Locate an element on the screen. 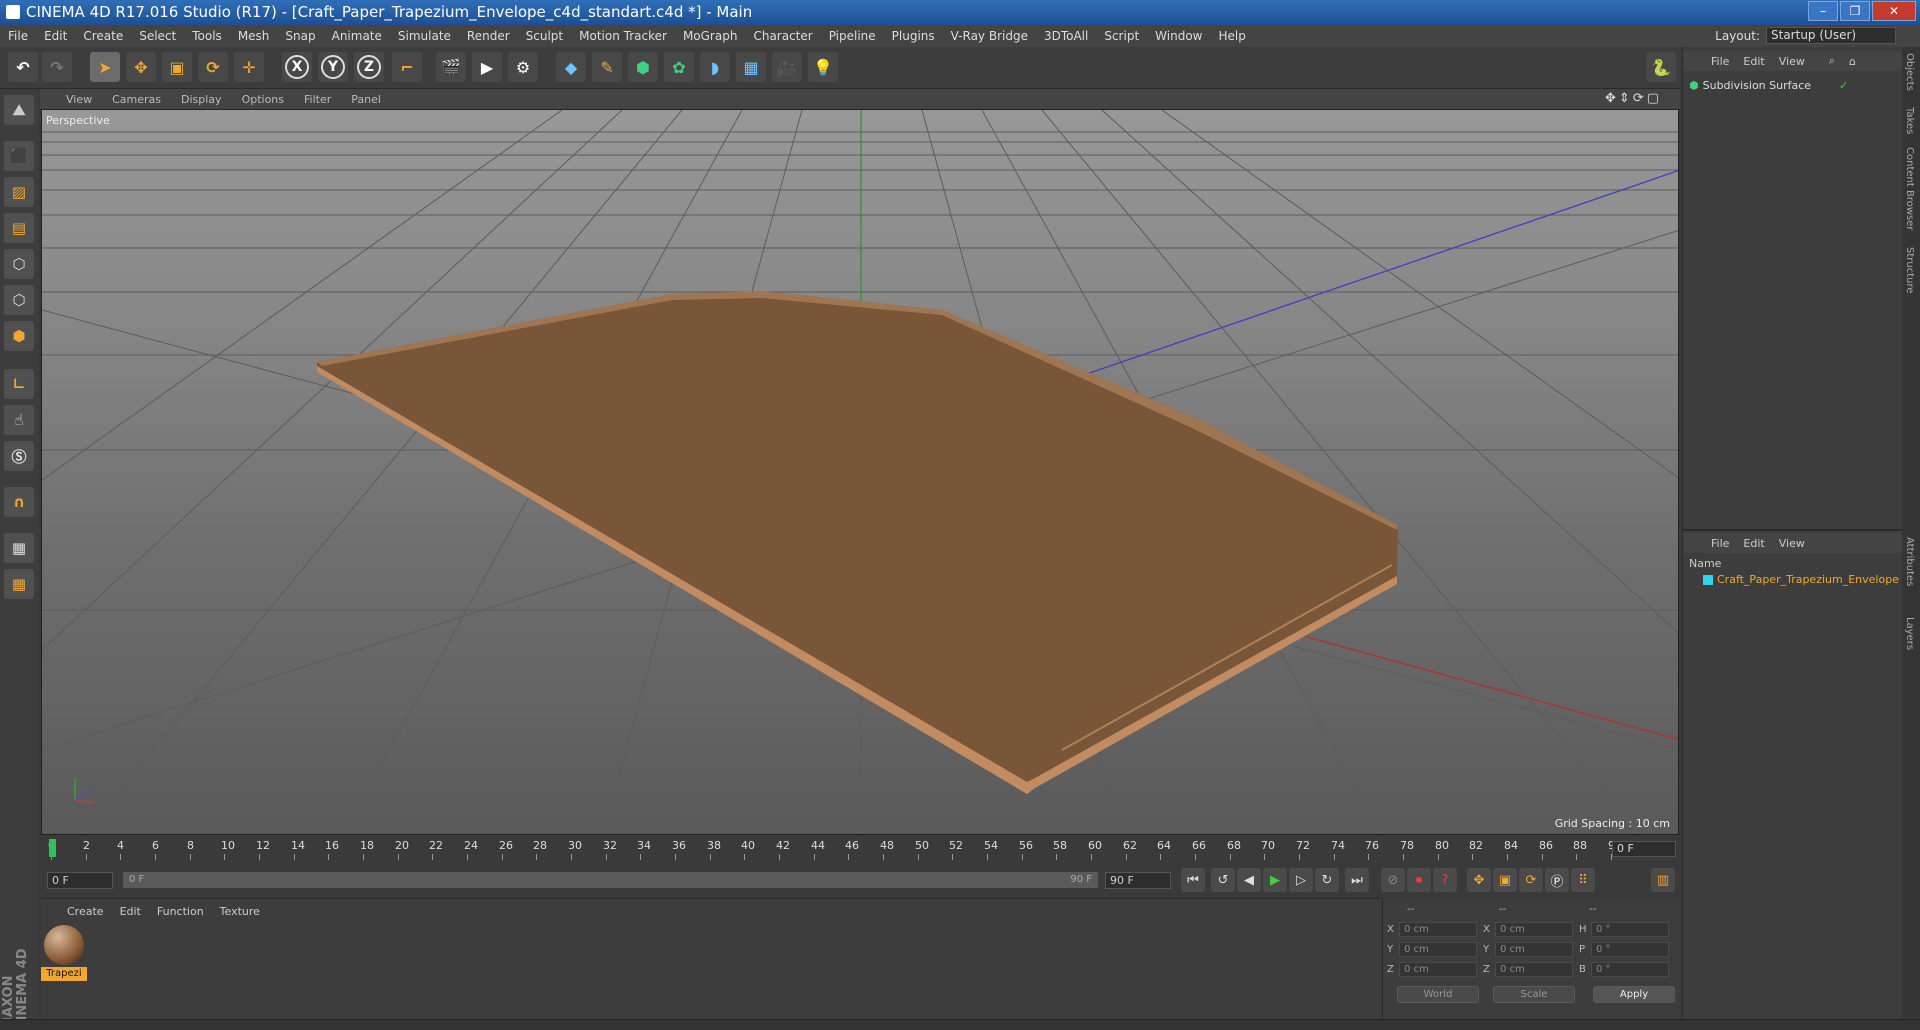 This screenshot has width=1920, height=1030. obj-menu-view: View is located at coordinates (1792, 61).